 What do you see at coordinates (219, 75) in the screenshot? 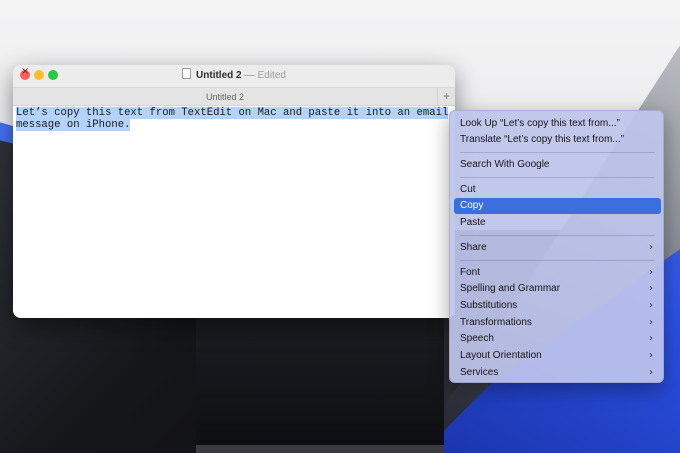
I see `window-title: Untitled 2` at bounding box center [219, 75].